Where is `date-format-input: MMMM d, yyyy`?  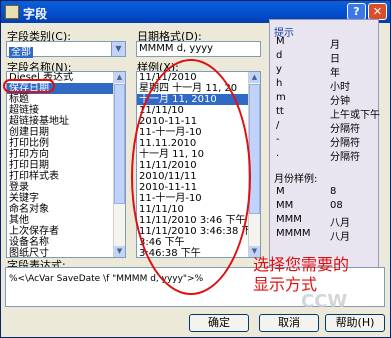 date-format-input: MMMM d, yyyy is located at coordinates (198, 49).